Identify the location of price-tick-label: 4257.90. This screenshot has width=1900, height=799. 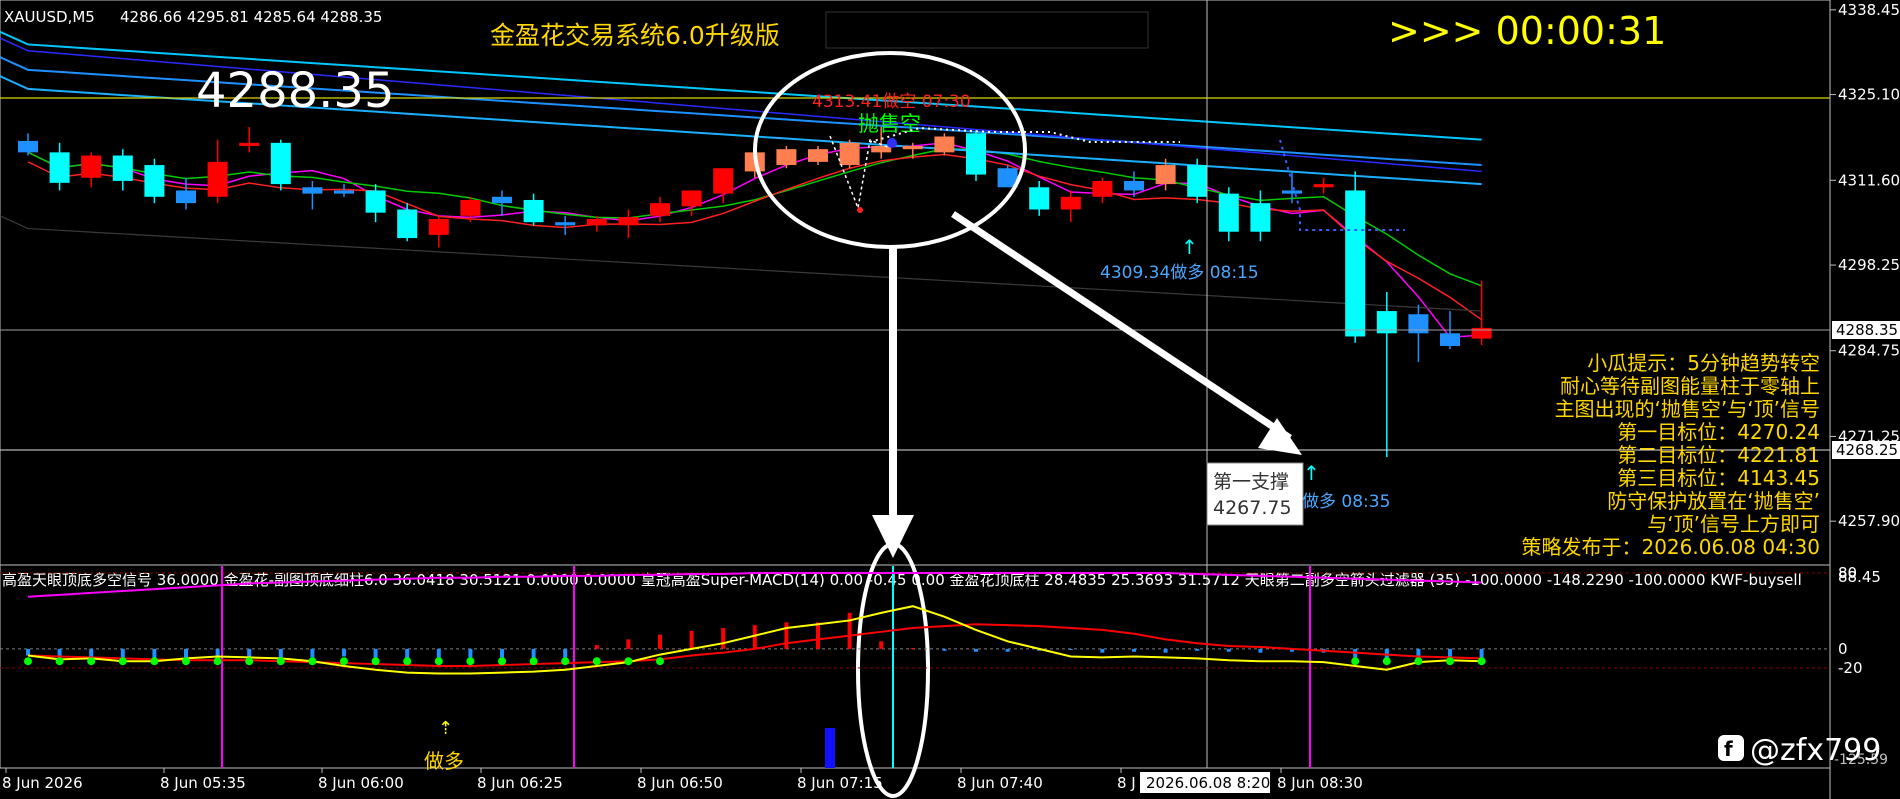
(1869, 521).